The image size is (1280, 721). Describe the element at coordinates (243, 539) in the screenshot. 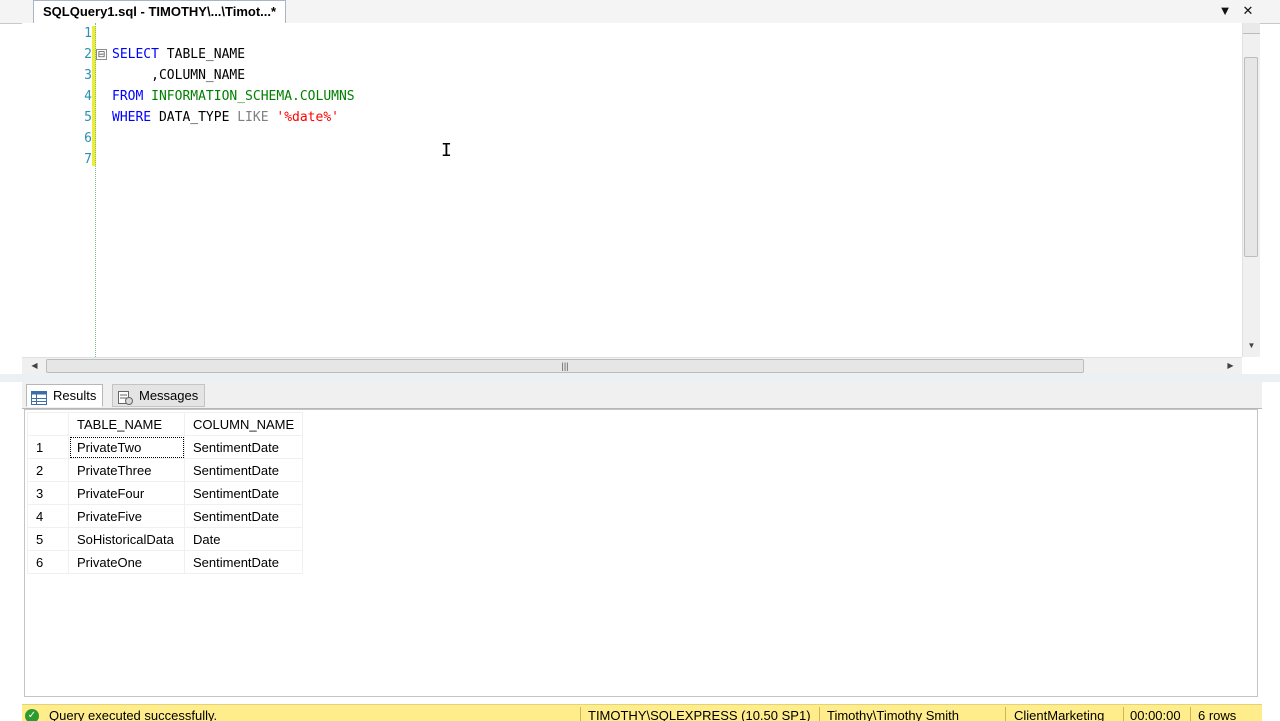

I see `column-name-cell: Date` at that location.